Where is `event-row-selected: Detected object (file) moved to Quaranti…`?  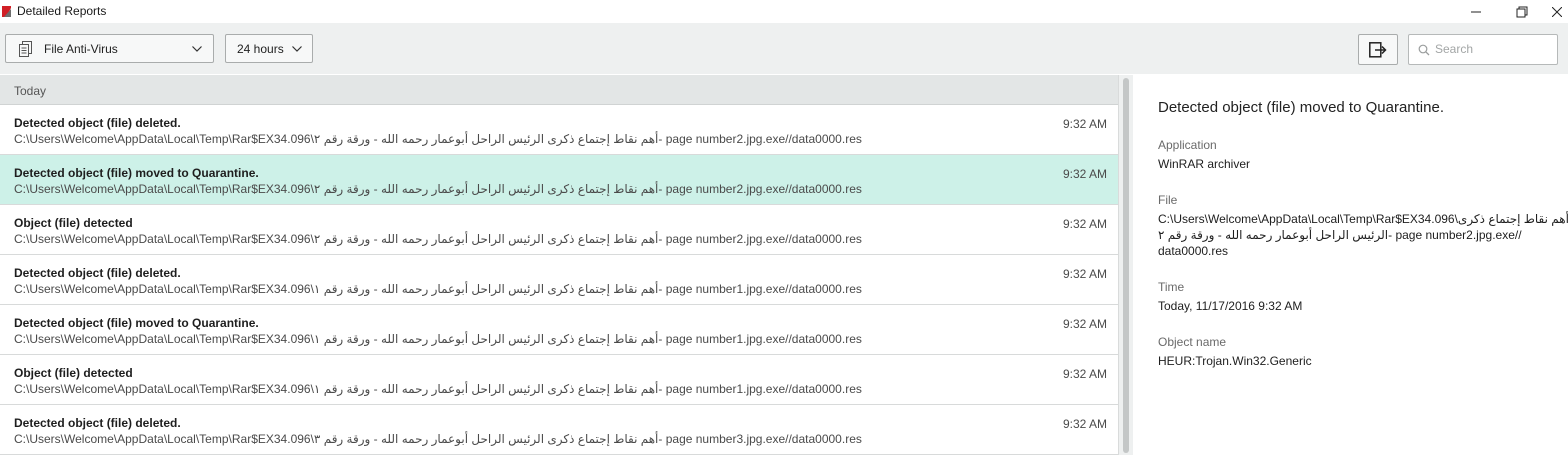
event-row-selected: Detected object (file) moved to Quaranti… is located at coordinates (559, 180).